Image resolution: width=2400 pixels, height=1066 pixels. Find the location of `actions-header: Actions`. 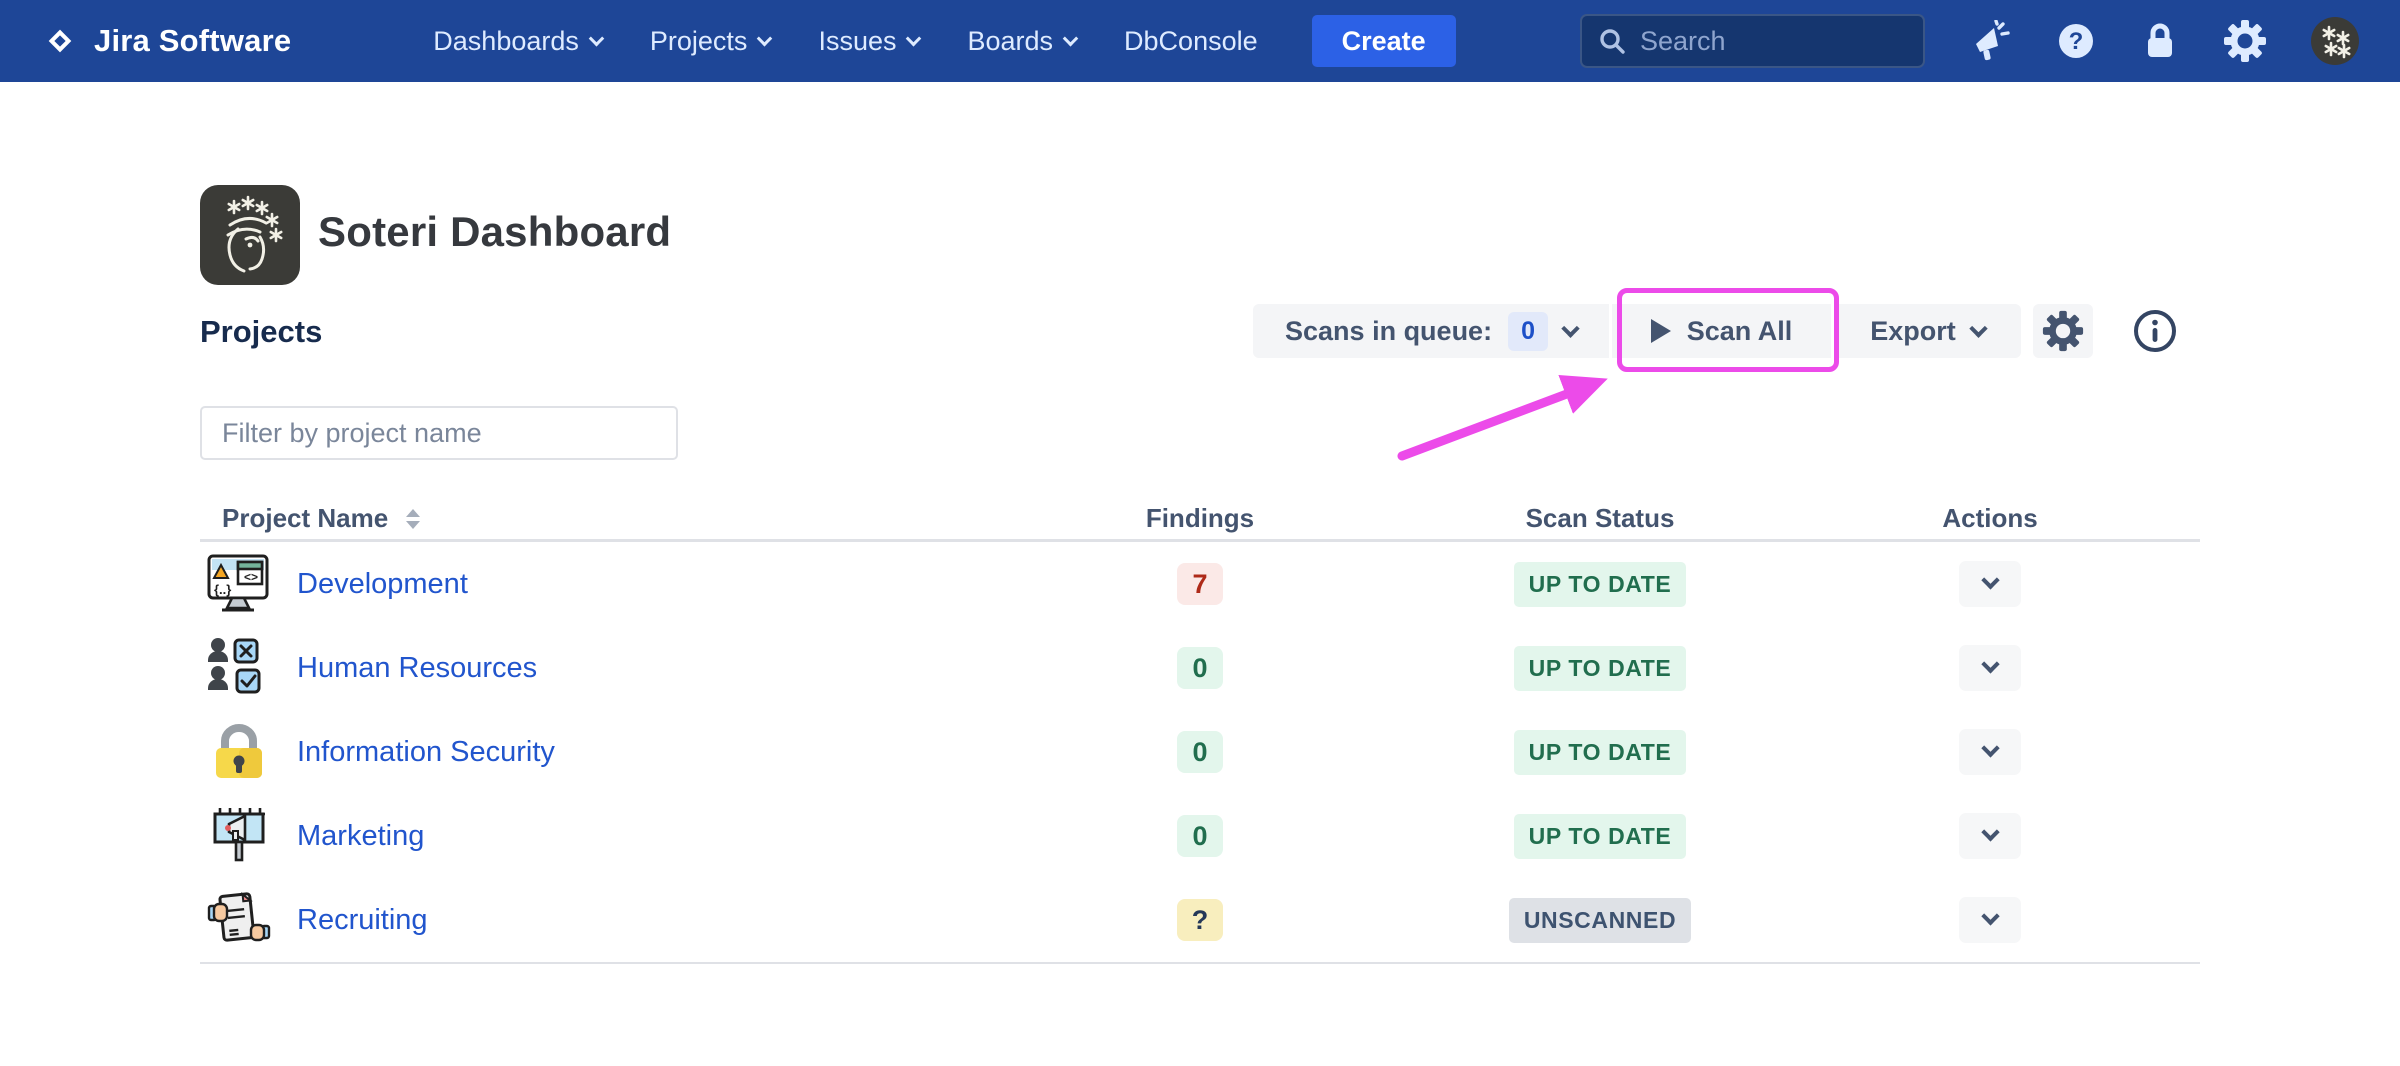

actions-header: Actions is located at coordinates (1990, 518).